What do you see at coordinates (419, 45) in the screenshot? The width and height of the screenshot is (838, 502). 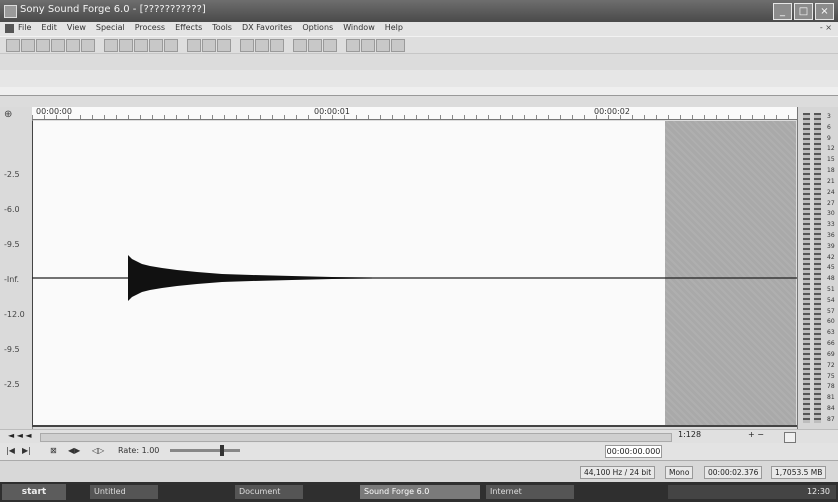 I see `standard-toolbar` at bounding box center [419, 45].